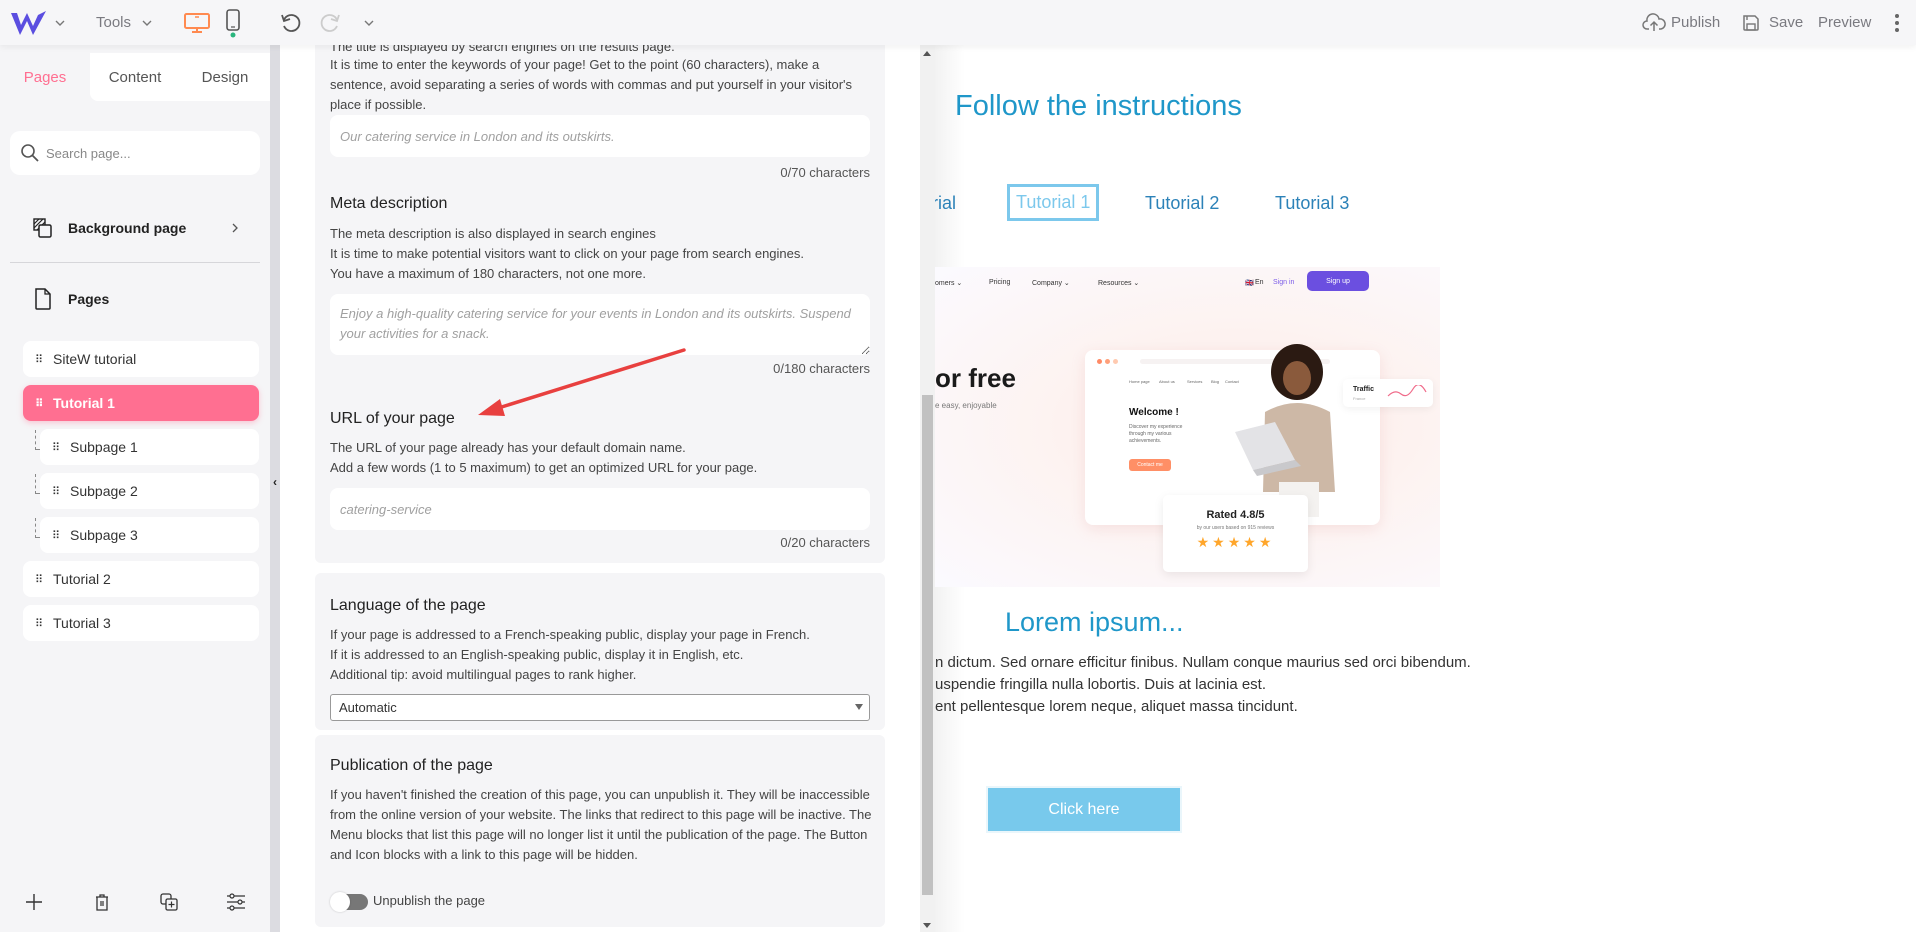 The height and width of the screenshot is (932, 1916). Describe the element at coordinates (42, 228) in the screenshot. I see `background-page-icon` at that location.